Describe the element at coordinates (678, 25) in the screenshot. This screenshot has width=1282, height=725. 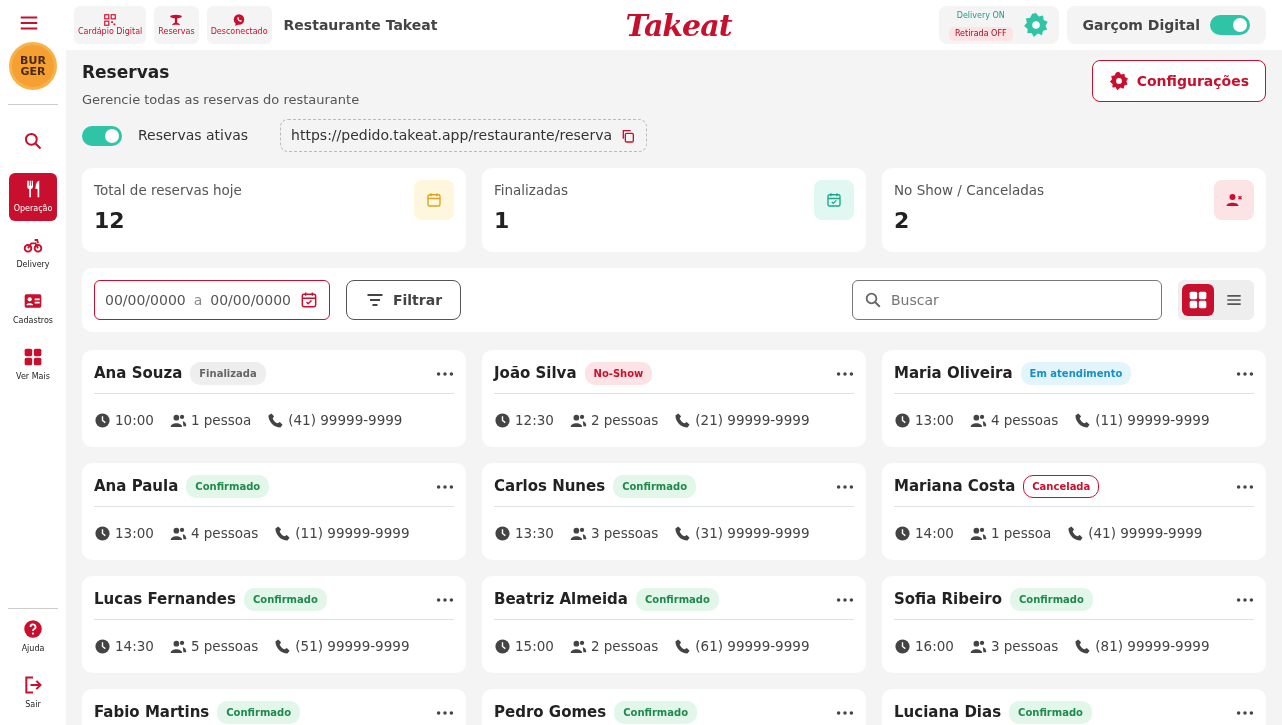
I see `brand-logo: Takeat` at that location.